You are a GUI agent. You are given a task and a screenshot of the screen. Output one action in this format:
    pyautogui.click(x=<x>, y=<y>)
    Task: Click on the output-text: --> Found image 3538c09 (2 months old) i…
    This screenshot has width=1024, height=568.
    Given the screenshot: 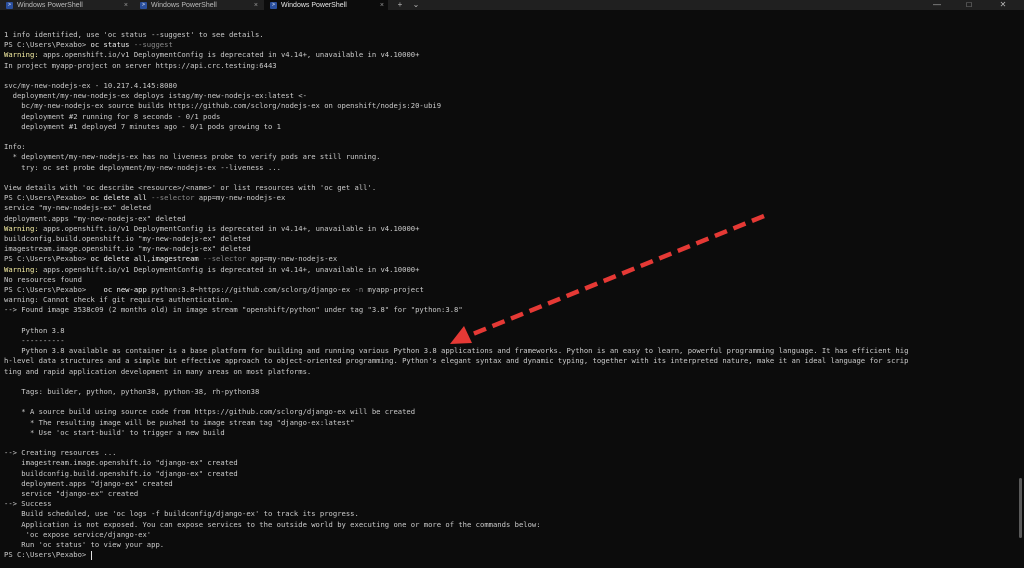 What is the action you would take?
    pyautogui.click(x=233, y=310)
    